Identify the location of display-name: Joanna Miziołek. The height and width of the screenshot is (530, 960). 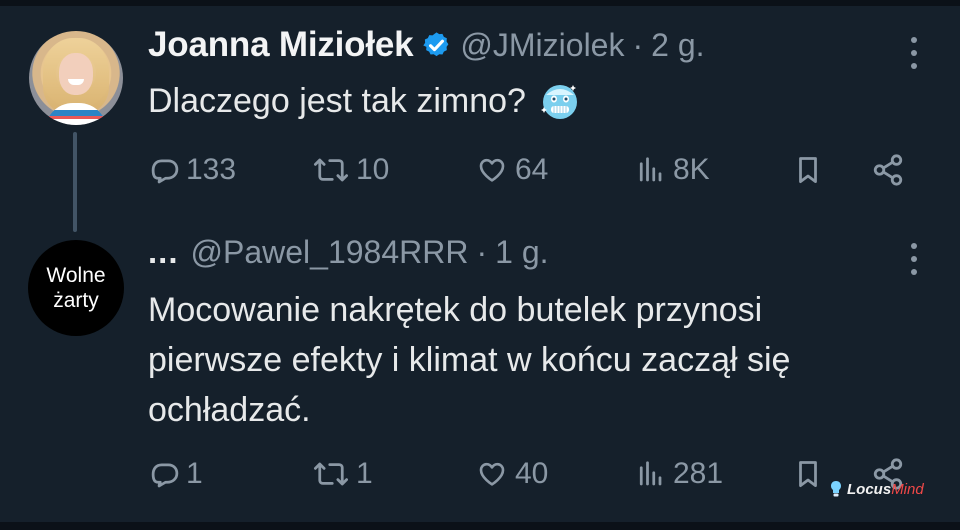
(281, 45).